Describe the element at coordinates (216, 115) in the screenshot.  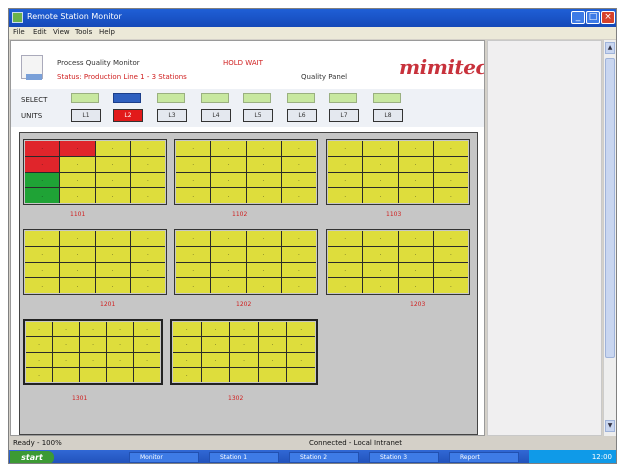
I see `unit-button-4: L4` at that location.